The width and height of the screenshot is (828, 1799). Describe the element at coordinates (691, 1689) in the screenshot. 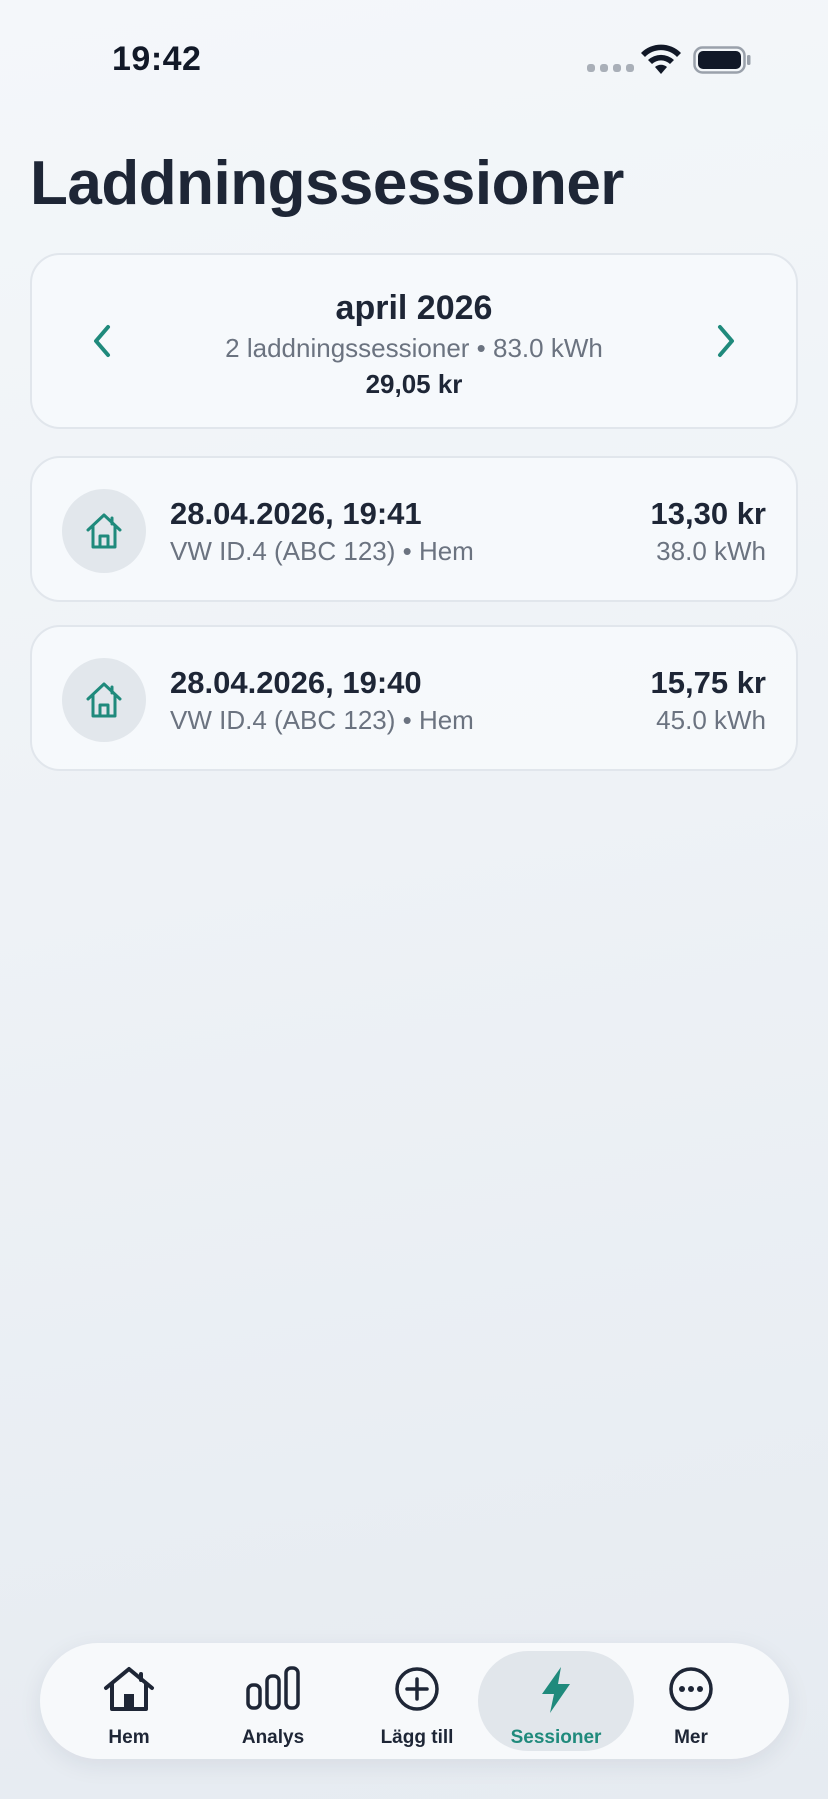

I see `more-icon` at that location.